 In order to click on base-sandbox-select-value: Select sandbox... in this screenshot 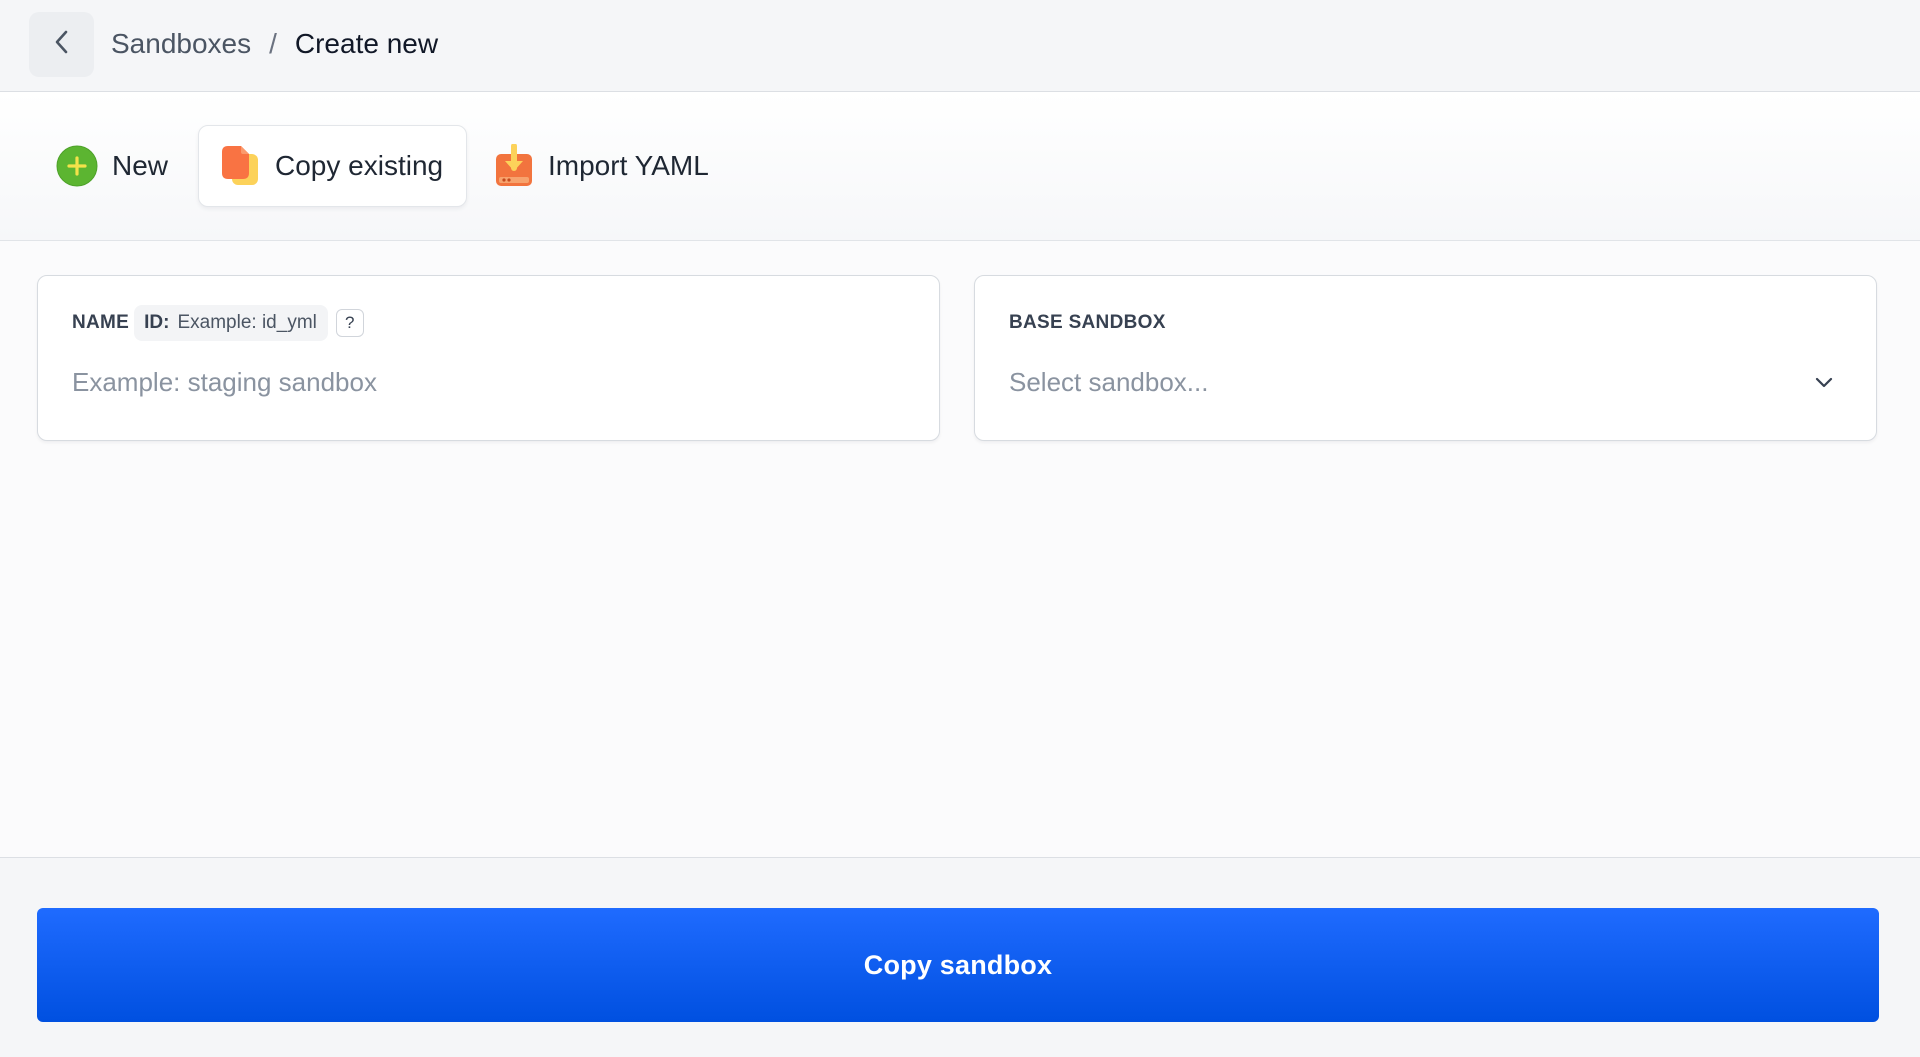, I will do `click(1109, 381)`.